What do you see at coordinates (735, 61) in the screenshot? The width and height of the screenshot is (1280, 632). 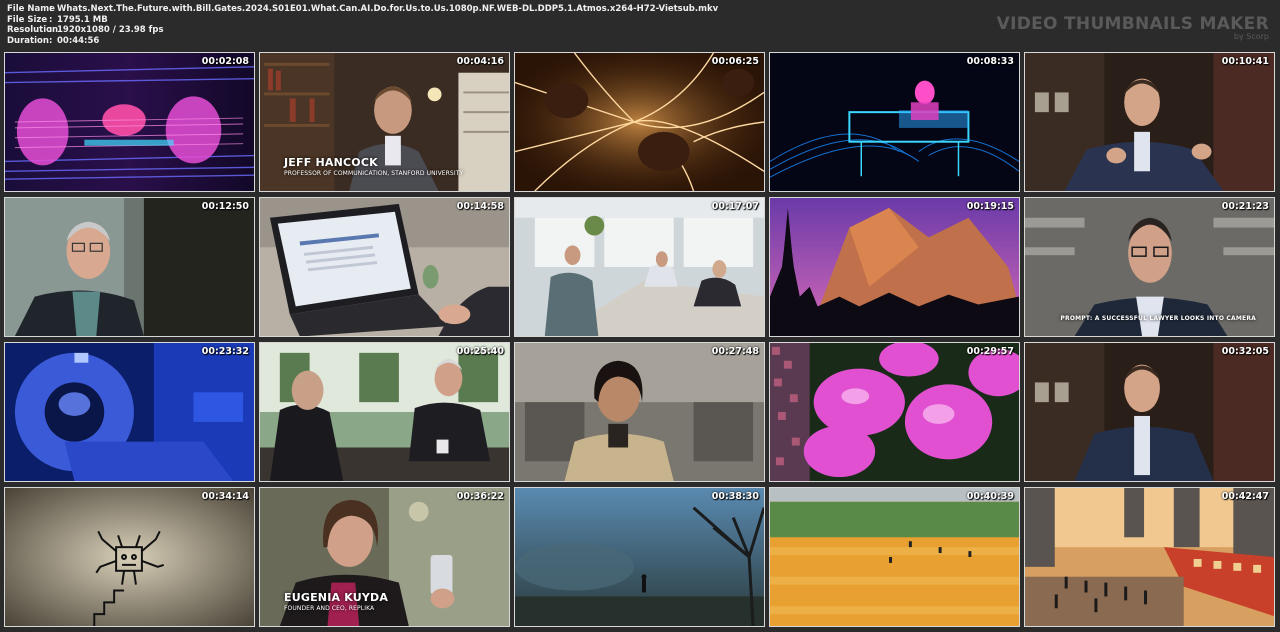 I see `timestamp: 00:06:25` at bounding box center [735, 61].